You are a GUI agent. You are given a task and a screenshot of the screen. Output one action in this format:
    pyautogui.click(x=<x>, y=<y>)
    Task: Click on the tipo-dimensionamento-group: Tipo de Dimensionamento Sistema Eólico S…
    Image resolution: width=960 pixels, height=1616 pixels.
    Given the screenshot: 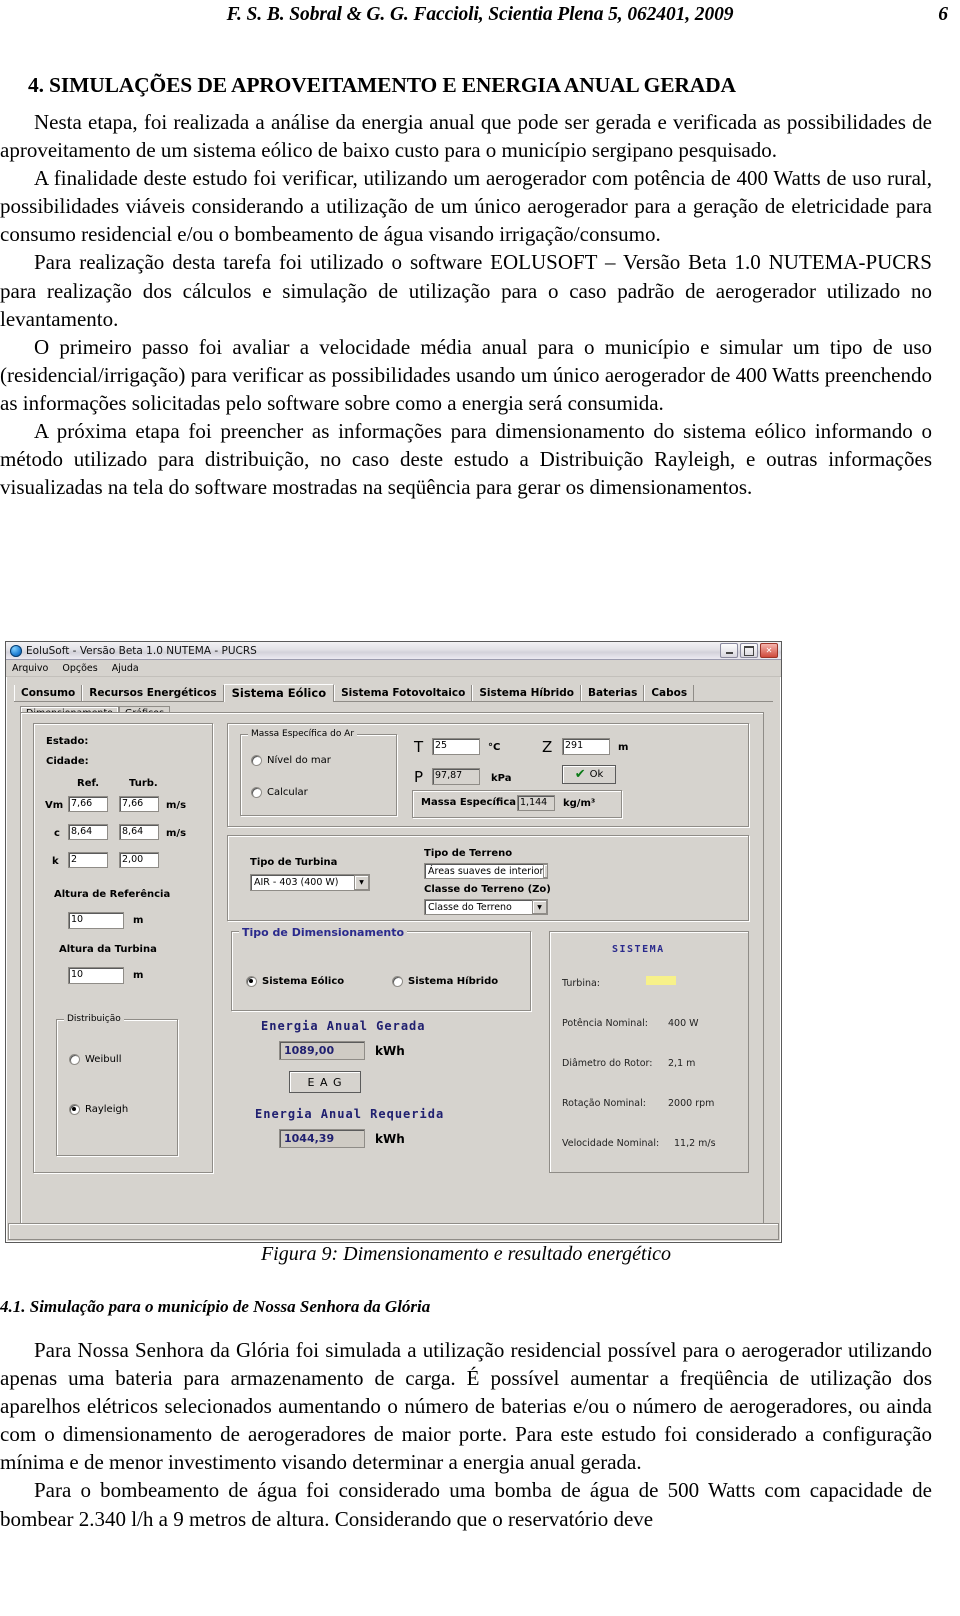 What is the action you would take?
    pyautogui.click(x=381, y=968)
    